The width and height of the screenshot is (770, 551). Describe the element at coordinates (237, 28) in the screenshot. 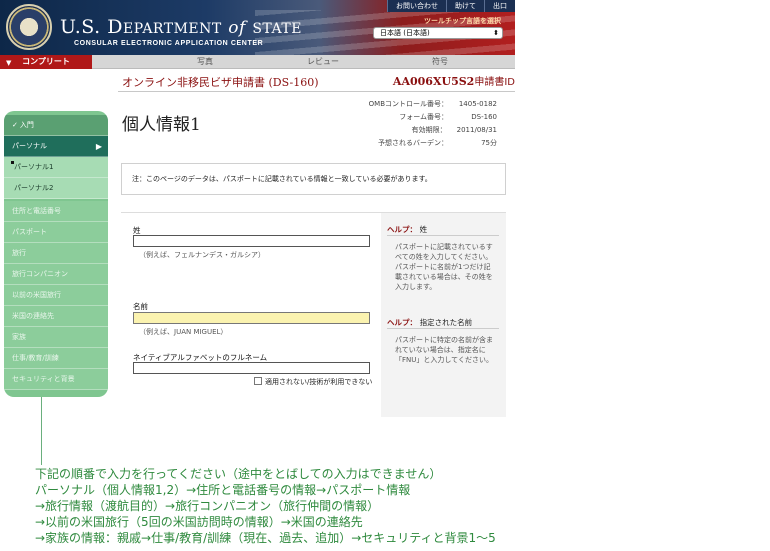

I see `dept-title-of: of` at that location.